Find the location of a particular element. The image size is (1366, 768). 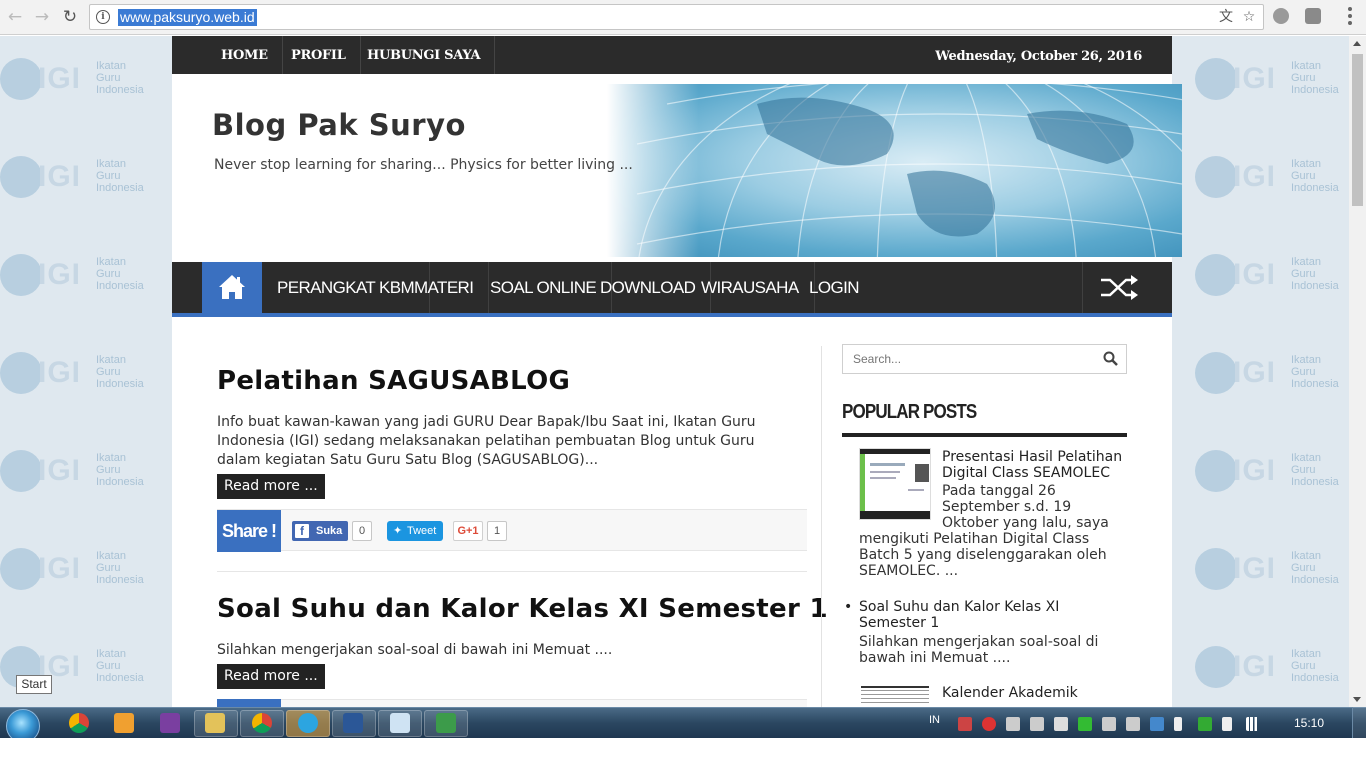

browser-toolbar: ← → ↻ i www.paksuryo.web.id 文 ☆ is located at coordinates (683, 17).